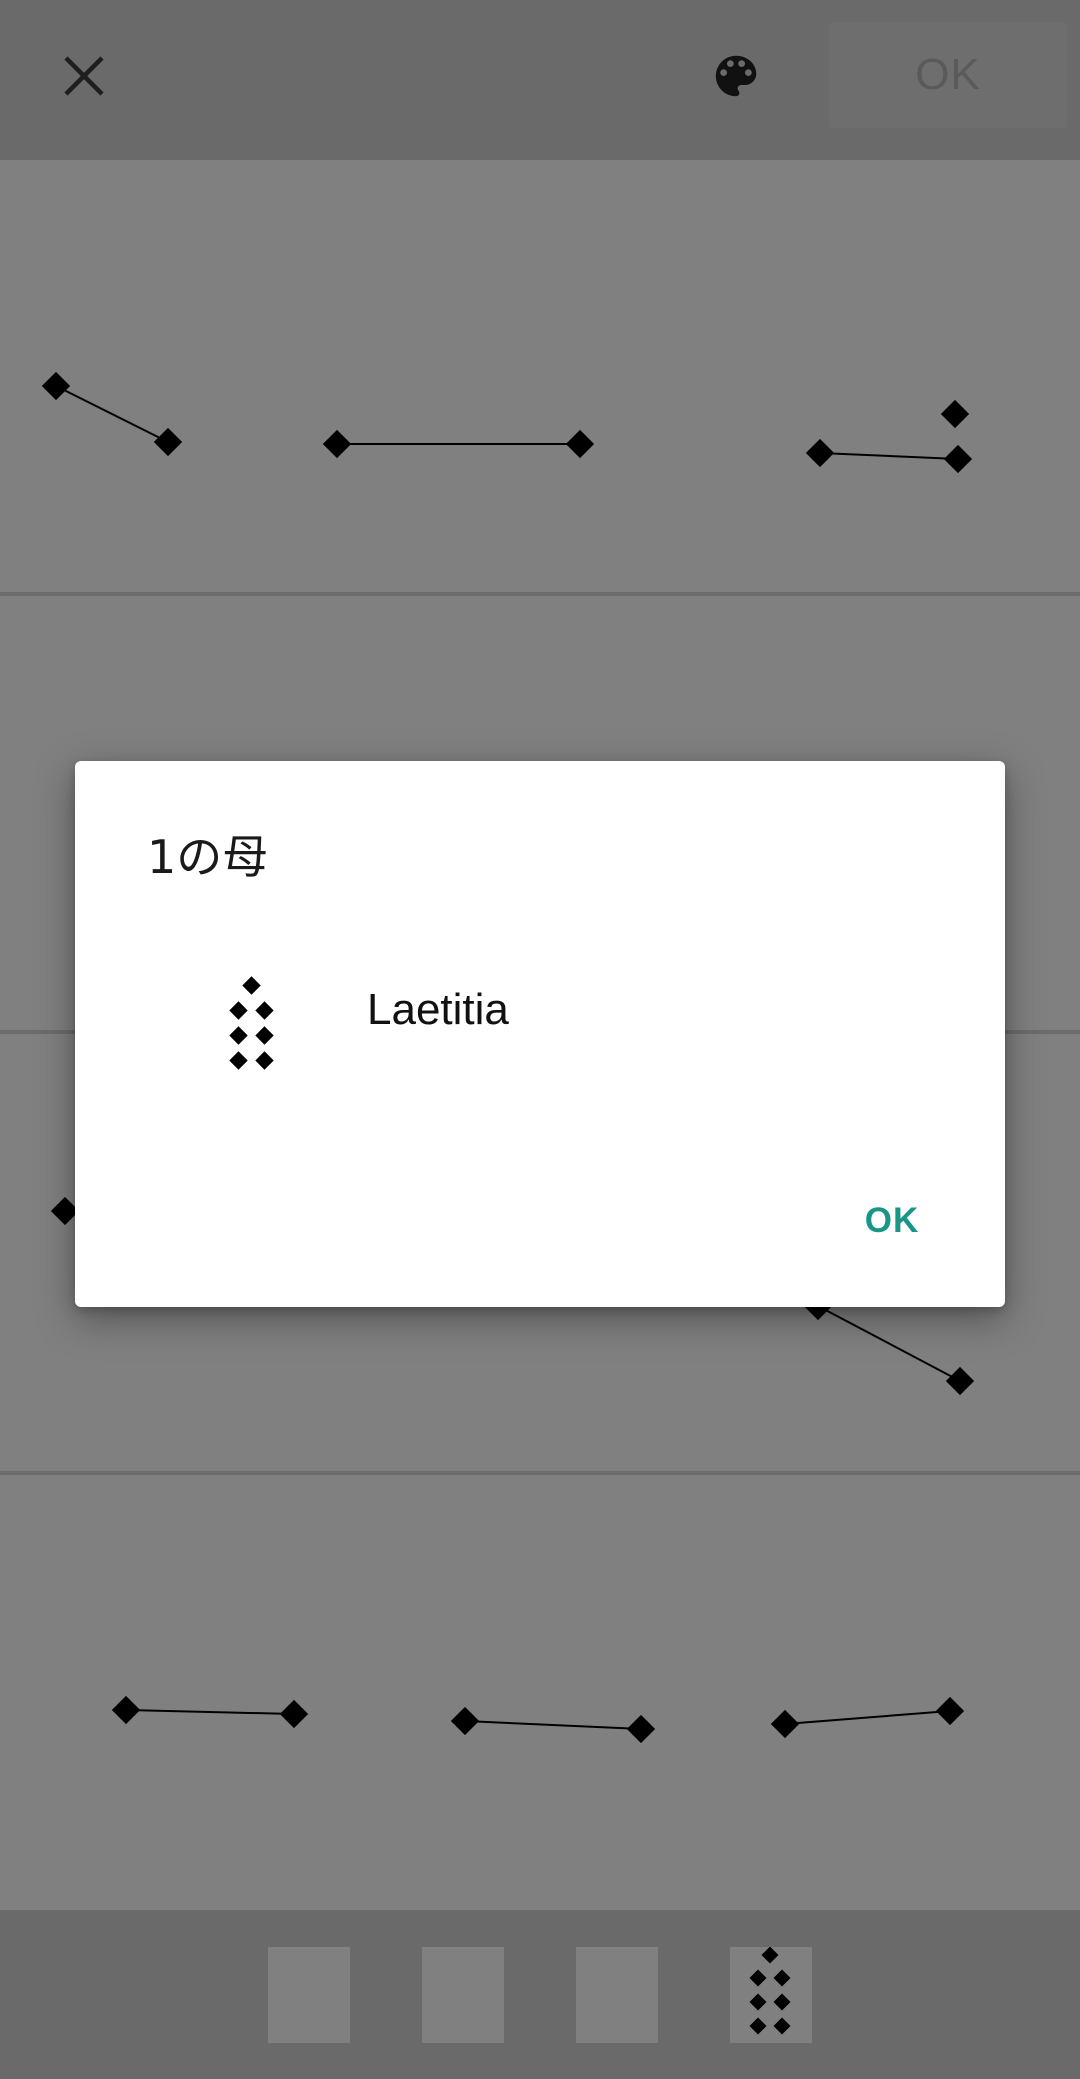 Image resolution: width=1080 pixels, height=2079 pixels. What do you see at coordinates (540, 1994) in the screenshot?
I see `bottom-figure-bar` at bounding box center [540, 1994].